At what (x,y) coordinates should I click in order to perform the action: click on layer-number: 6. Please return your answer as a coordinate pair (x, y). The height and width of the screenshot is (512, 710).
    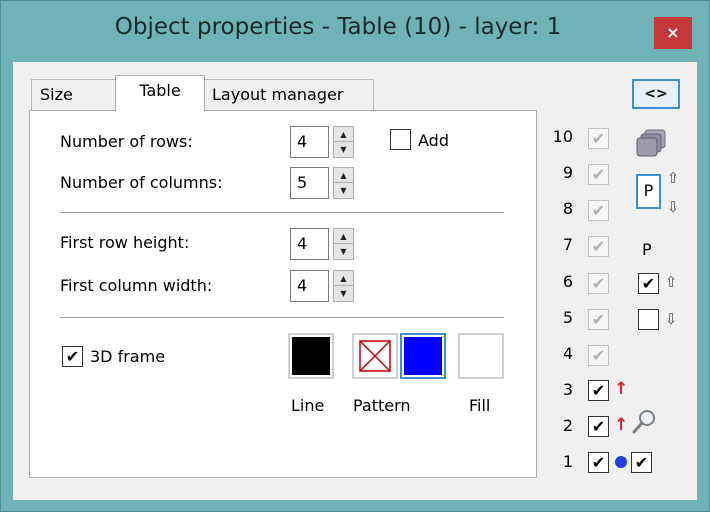
    Looking at the image, I should click on (567, 281).